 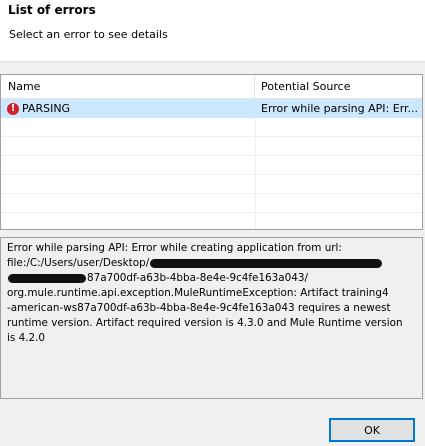 What do you see at coordinates (13, 108) in the screenshot?
I see `error-icon: !` at bounding box center [13, 108].